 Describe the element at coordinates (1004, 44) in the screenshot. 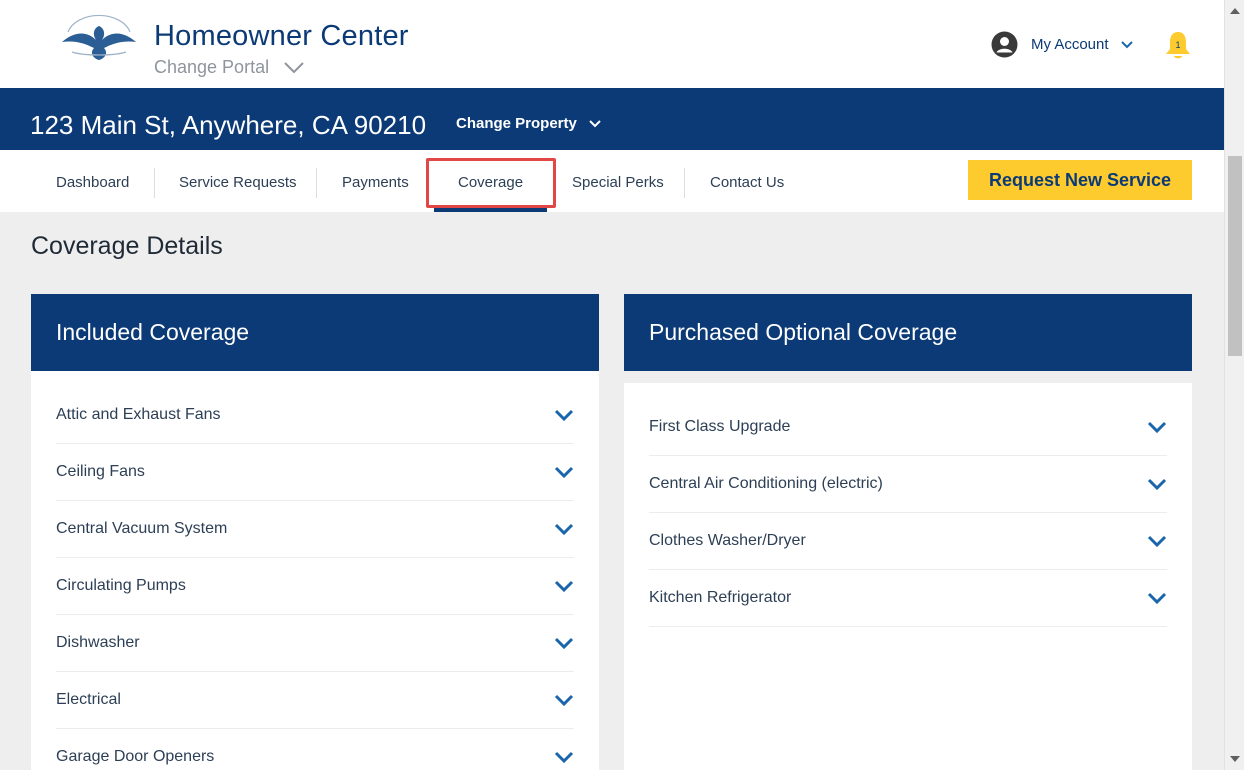

I see `user-avatar-icon` at that location.